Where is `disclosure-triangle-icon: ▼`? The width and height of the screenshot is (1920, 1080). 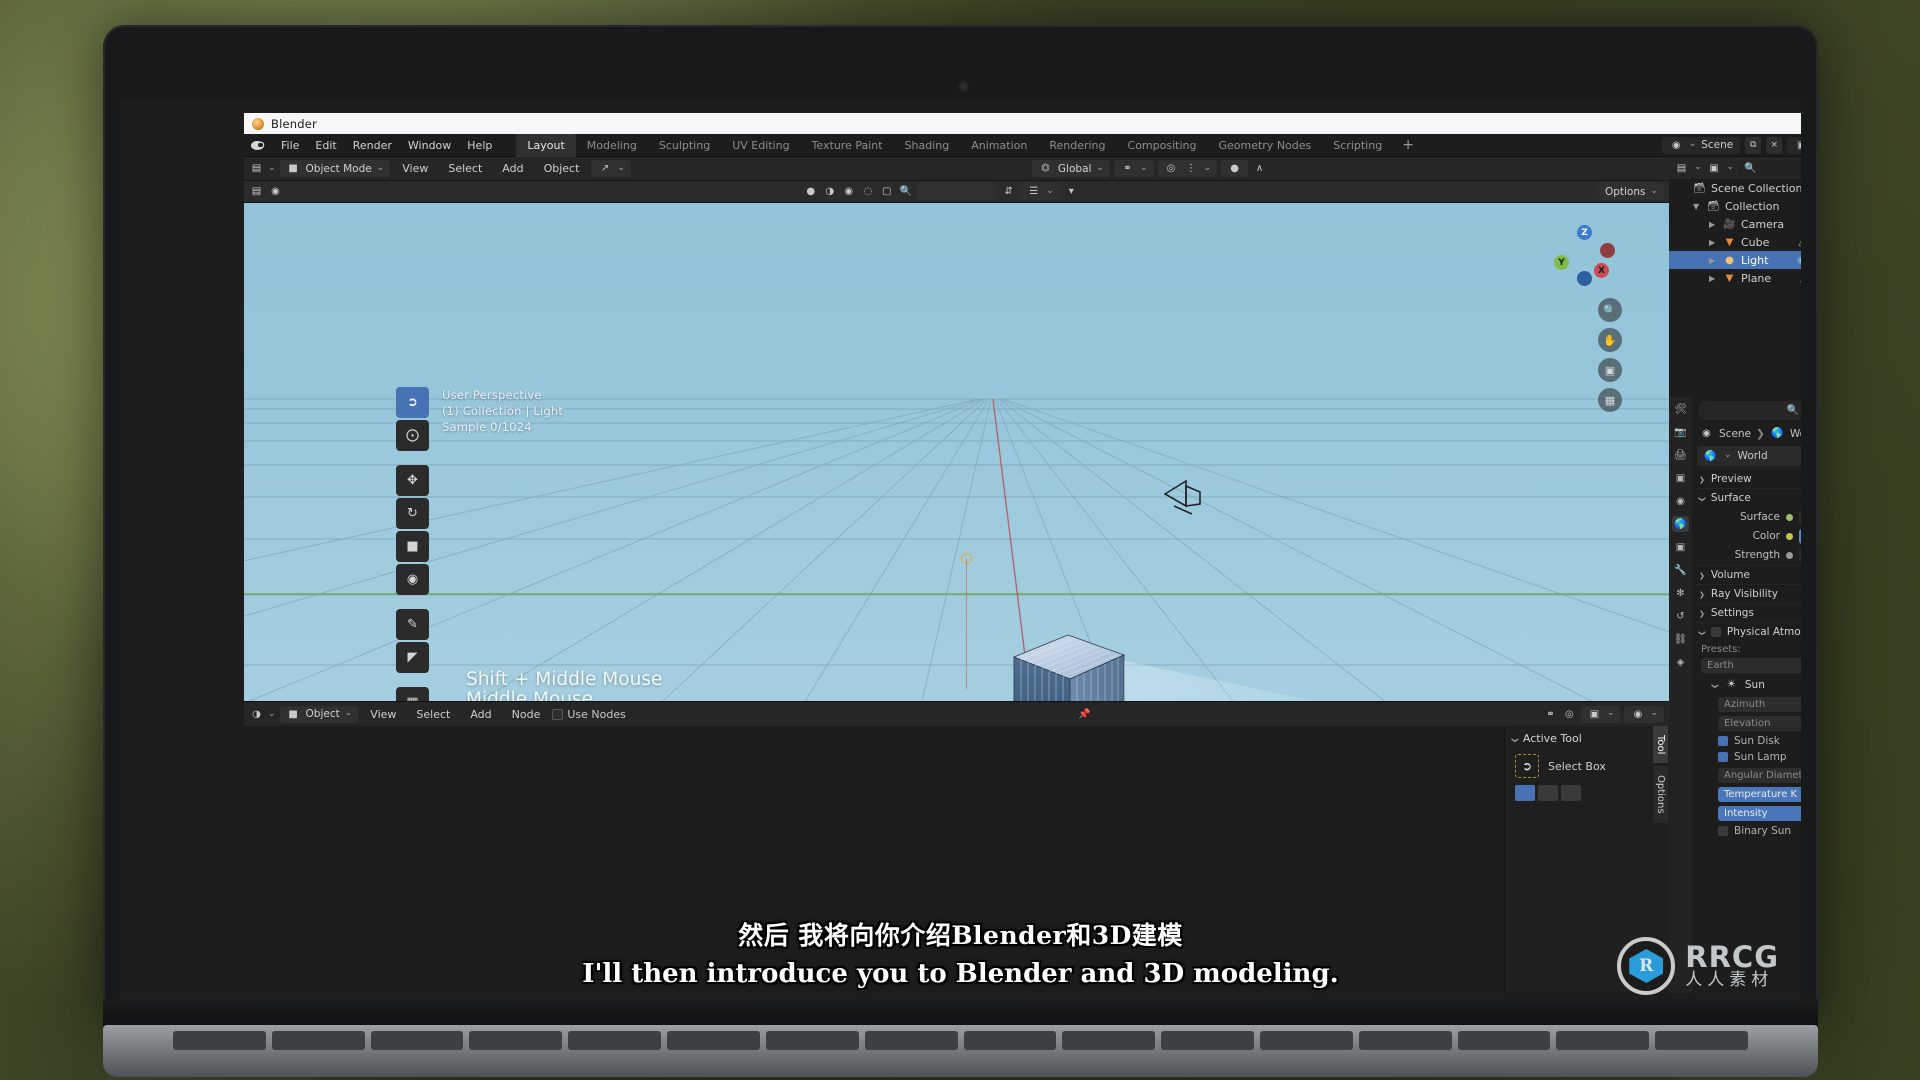 disclosure-triangle-icon: ▼ is located at coordinates (1697, 206).